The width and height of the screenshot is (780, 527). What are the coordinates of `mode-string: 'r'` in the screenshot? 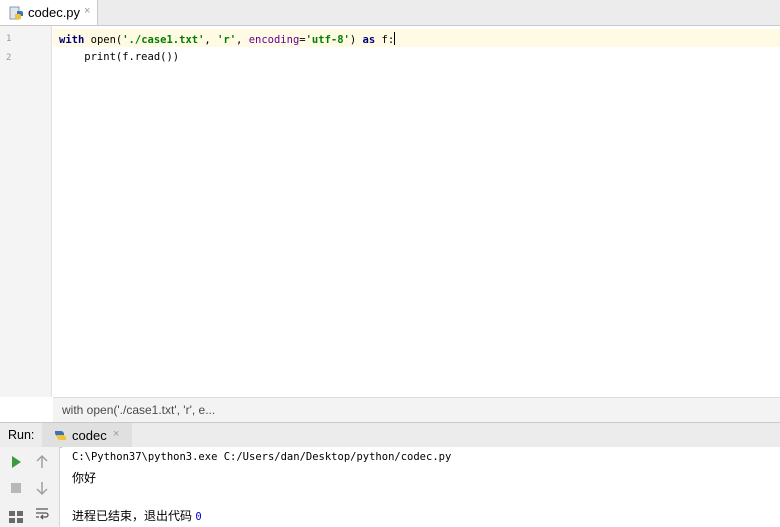 It's located at (227, 40).